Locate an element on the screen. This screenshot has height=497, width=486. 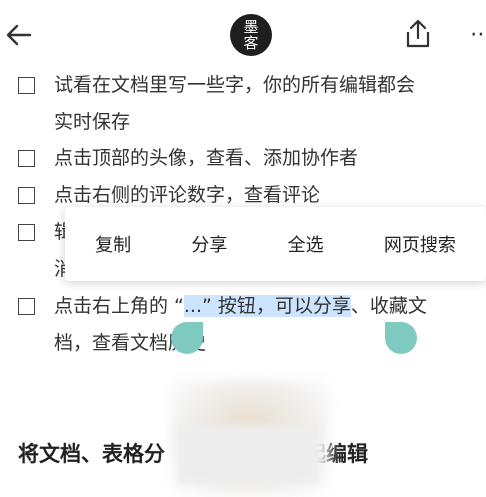
todo-text-line2: 实时保存 is located at coordinates (92, 122).